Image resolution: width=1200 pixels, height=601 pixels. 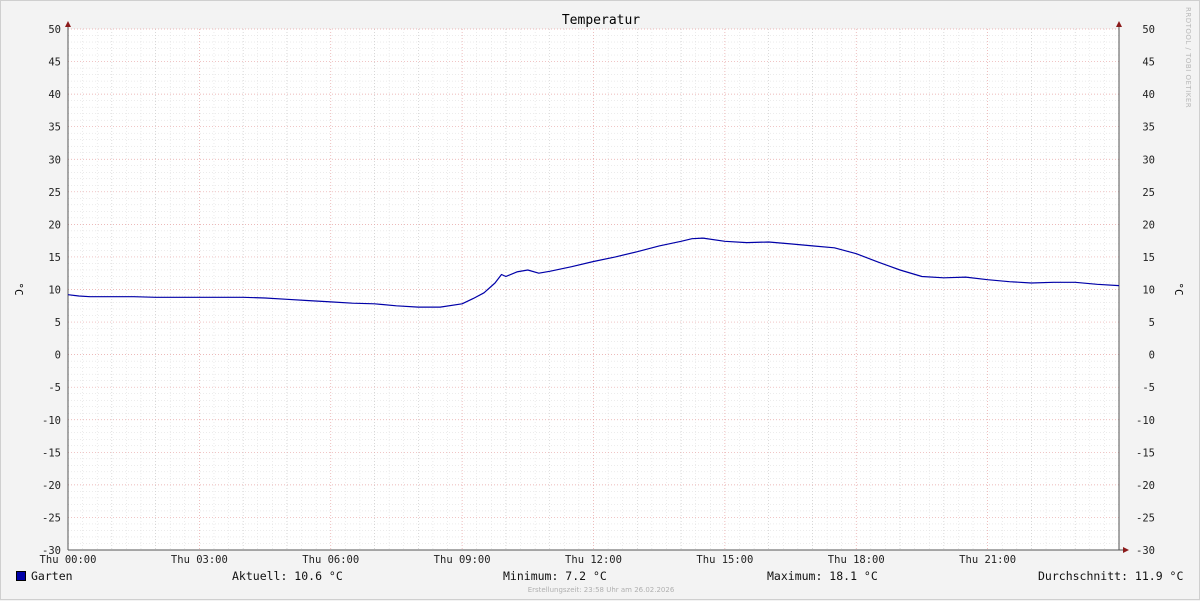 I want to click on x-tick-label: Thu 06:00, so click(x=330, y=560).